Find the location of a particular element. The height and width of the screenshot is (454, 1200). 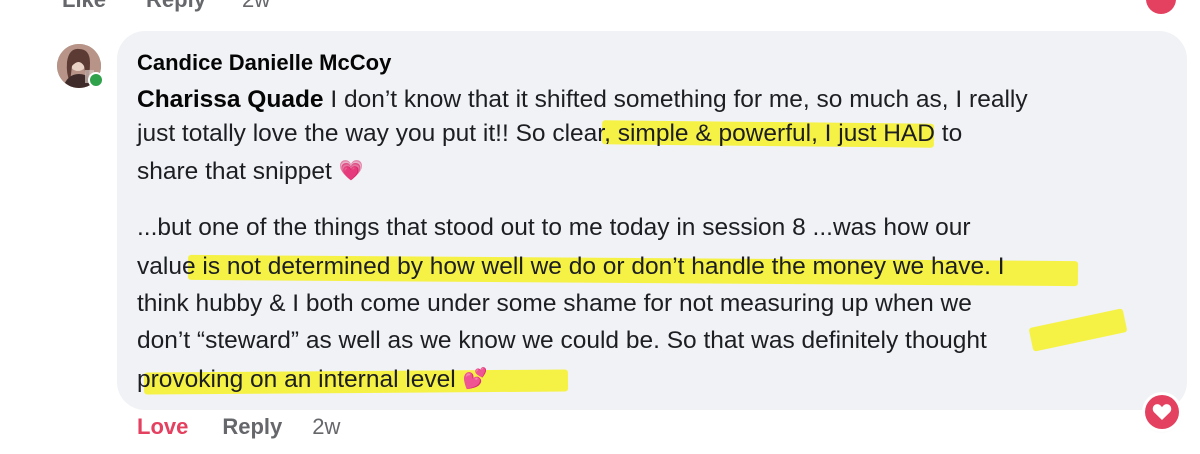

pink-heart-emoji-icon: 💗 is located at coordinates (351, 171).